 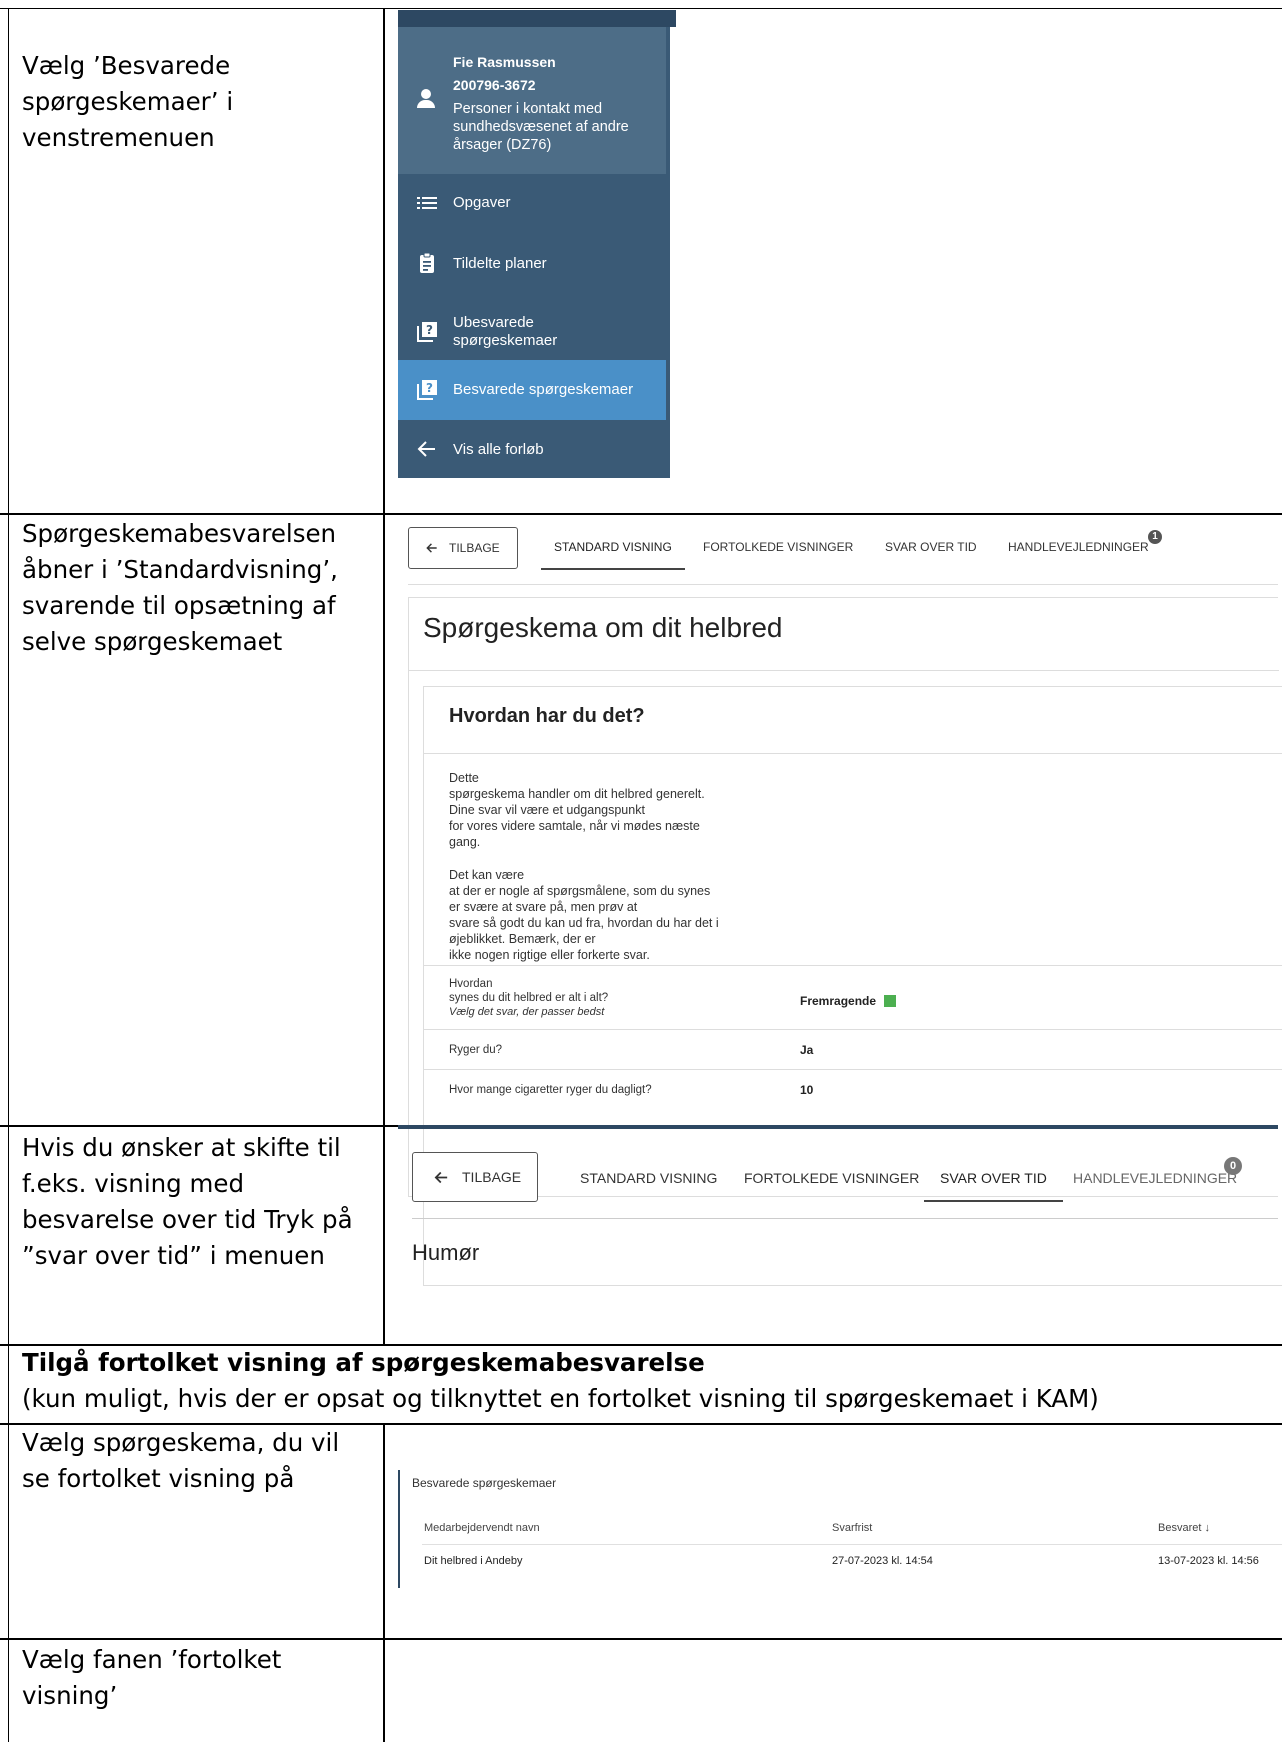 I want to click on sidebar-item-tildelte-planer: Tildelte planer, so click(x=532, y=263).